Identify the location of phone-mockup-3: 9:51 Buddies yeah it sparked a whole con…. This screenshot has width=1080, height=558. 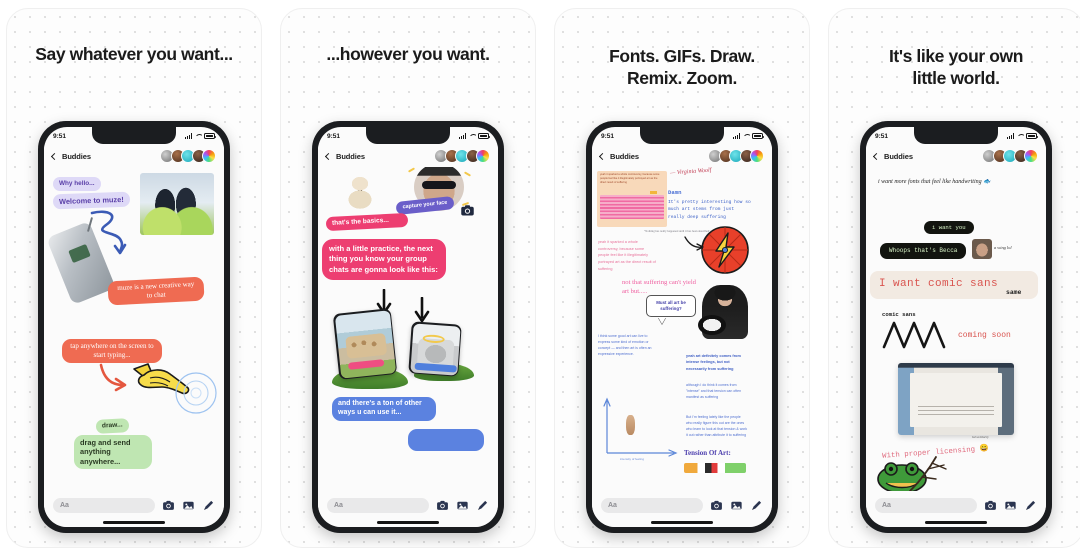
(682, 327).